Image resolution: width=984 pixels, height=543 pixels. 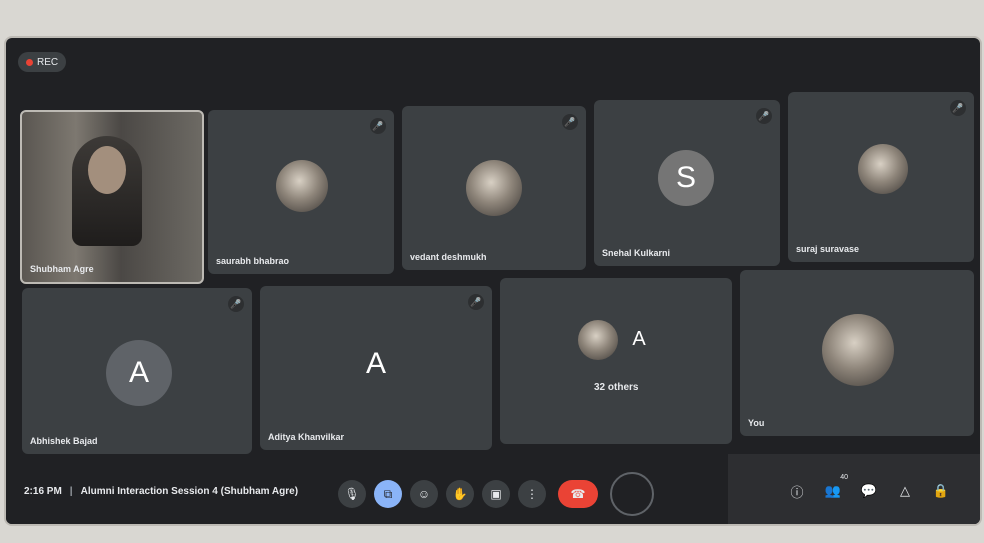 I want to click on participant-tile-you: You, so click(x=857, y=353).